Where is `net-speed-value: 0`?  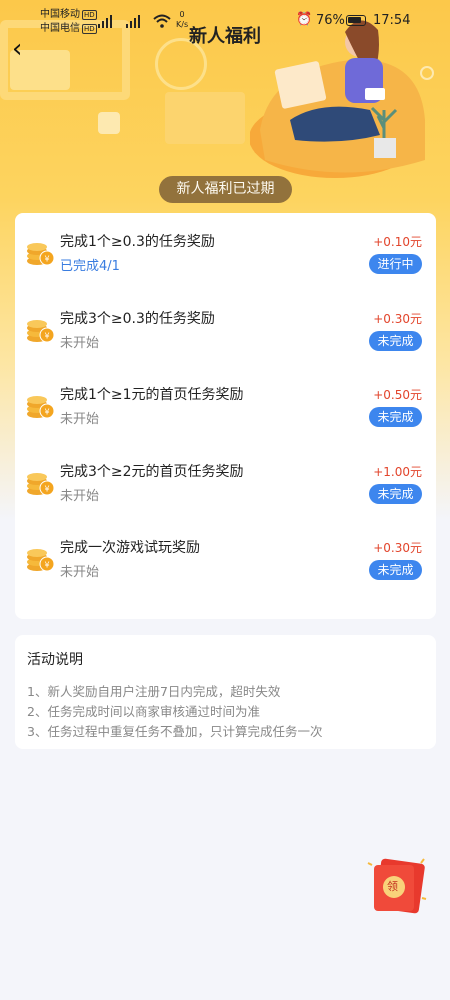 net-speed-value: 0 is located at coordinates (182, 14).